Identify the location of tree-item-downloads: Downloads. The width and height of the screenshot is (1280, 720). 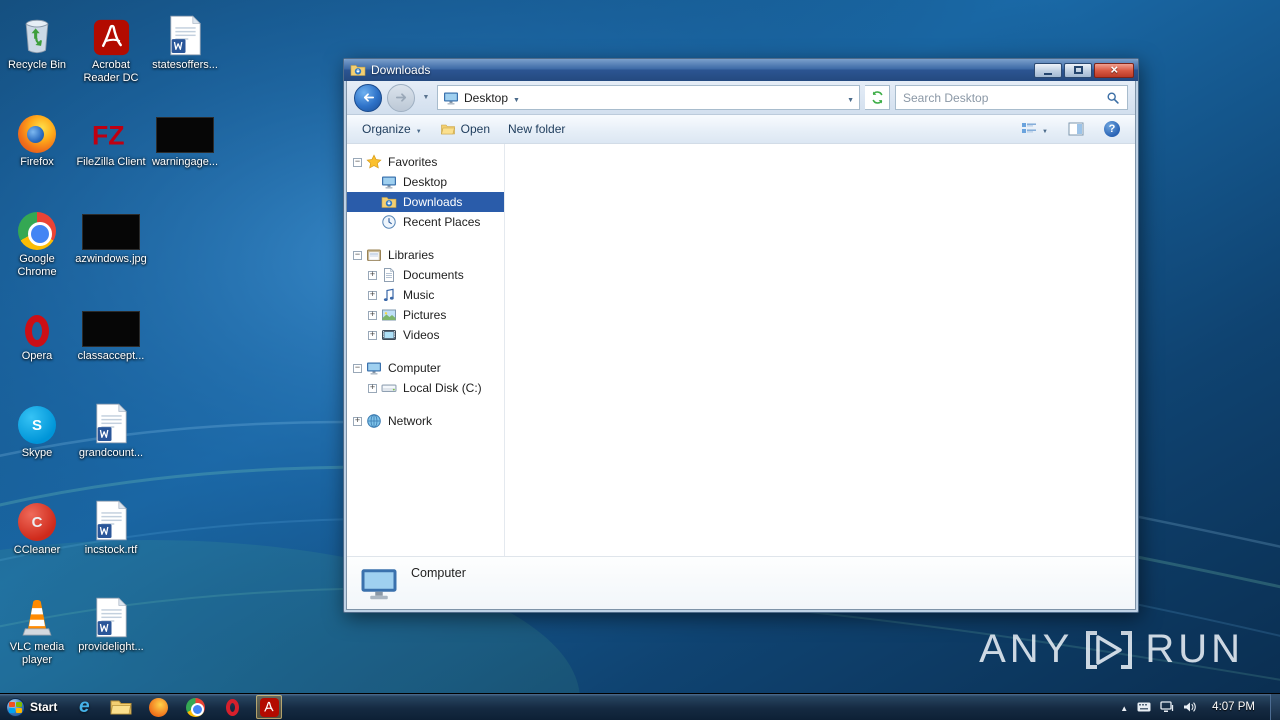
(425, 202).